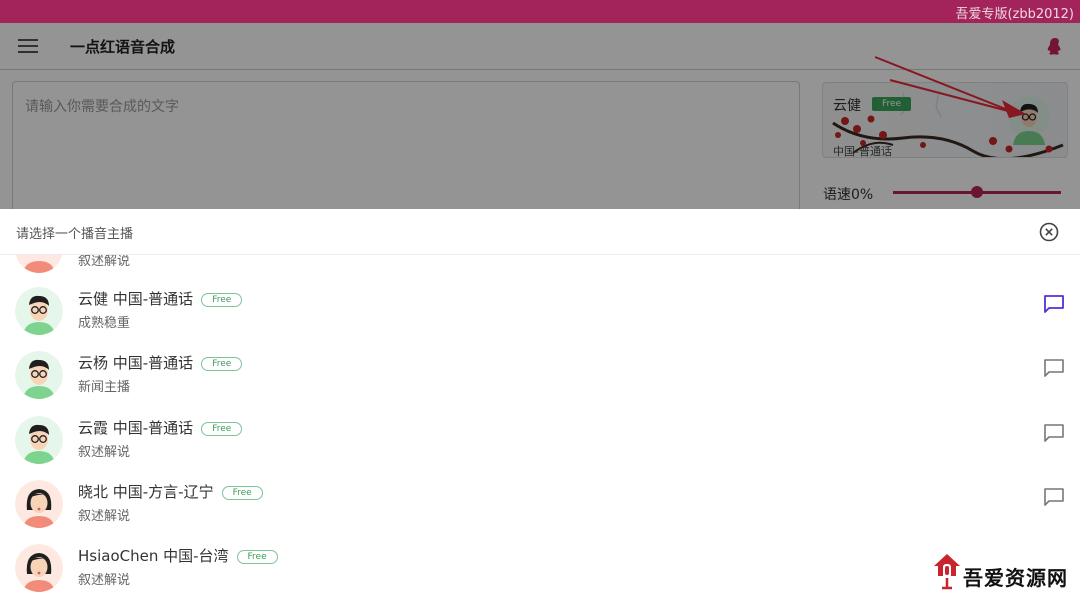 This screenshot has height=596, width=1080. Describe the element at coordinates (540, 313) in the screenshot. I see `list-item: 云健 中国-普通话 Free 成熟稳重` at that location.